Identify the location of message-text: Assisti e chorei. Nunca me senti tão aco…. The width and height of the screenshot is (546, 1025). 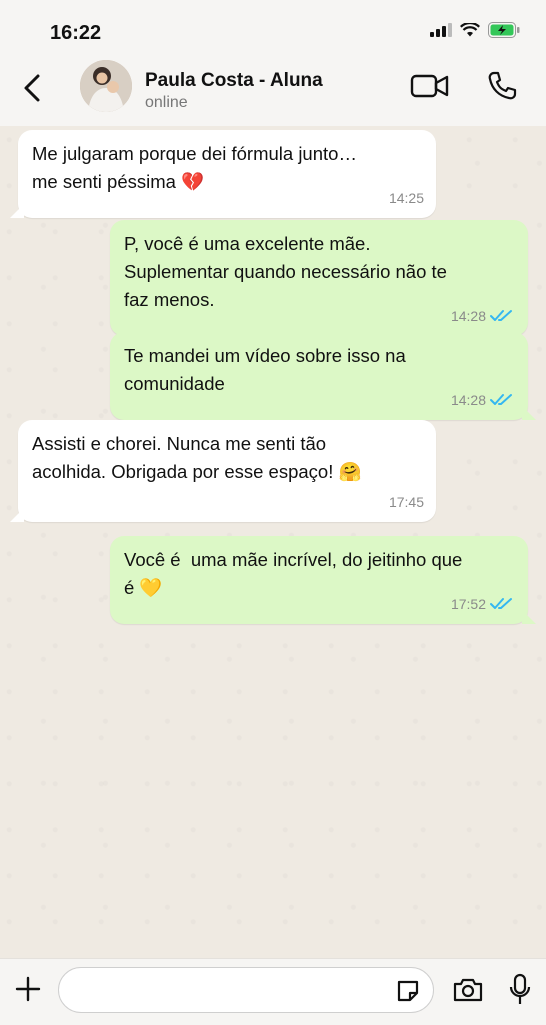
(197, 457).